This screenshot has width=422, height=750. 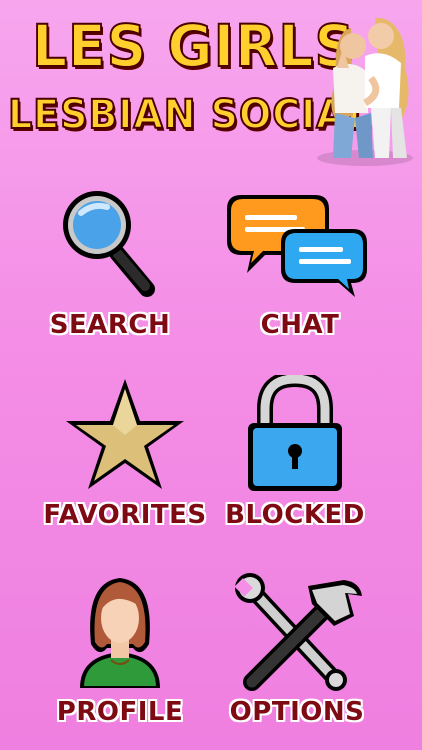 I want to click on menu-search-label: SEARCH, so click(x=110, y=325).